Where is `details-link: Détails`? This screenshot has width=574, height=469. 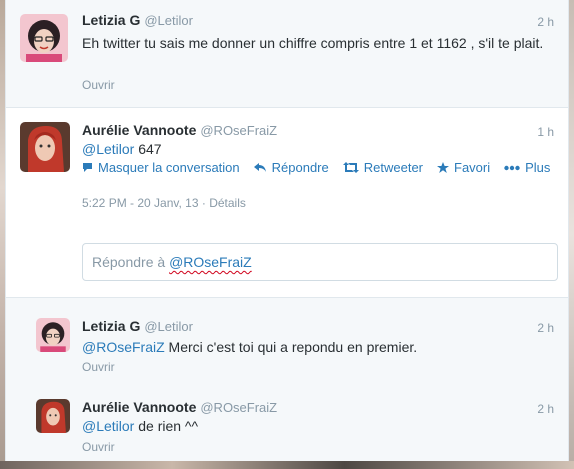 details-link: Détails is located at coordinates (227, 203).